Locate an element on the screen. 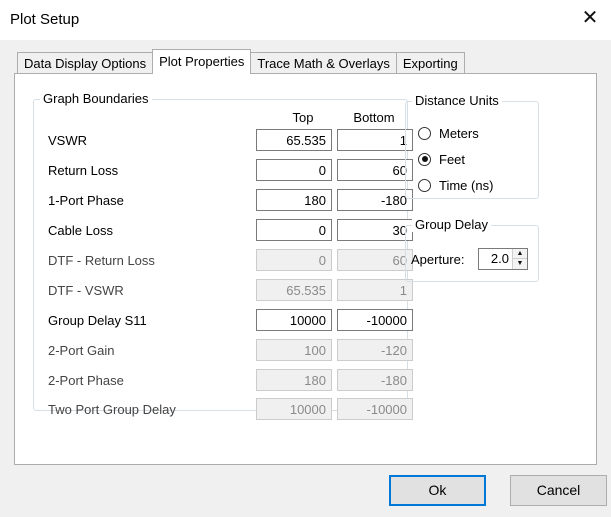 The width and height of the screenshot is (611, 517). tab-exporting: Exporting is located at coordinates (430, 63).